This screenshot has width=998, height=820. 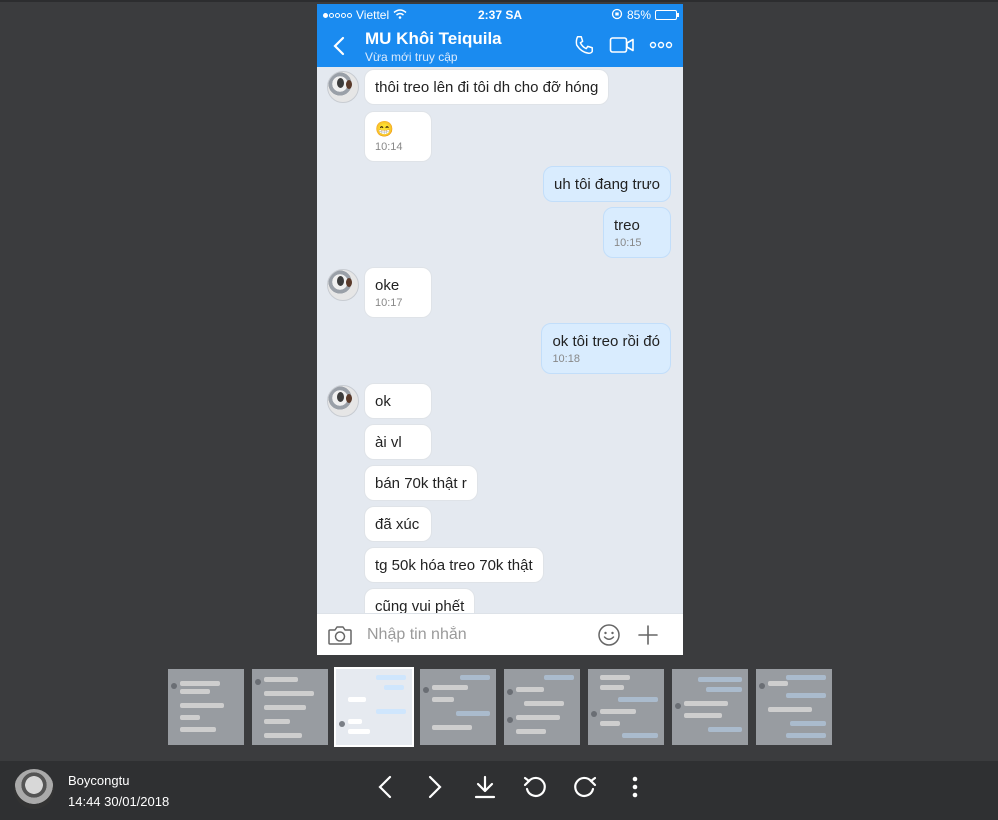 What do you see at coordinates (389, 303) in the screenshot?
I see `message-time: 10:17` at bounding box center [389, 303].